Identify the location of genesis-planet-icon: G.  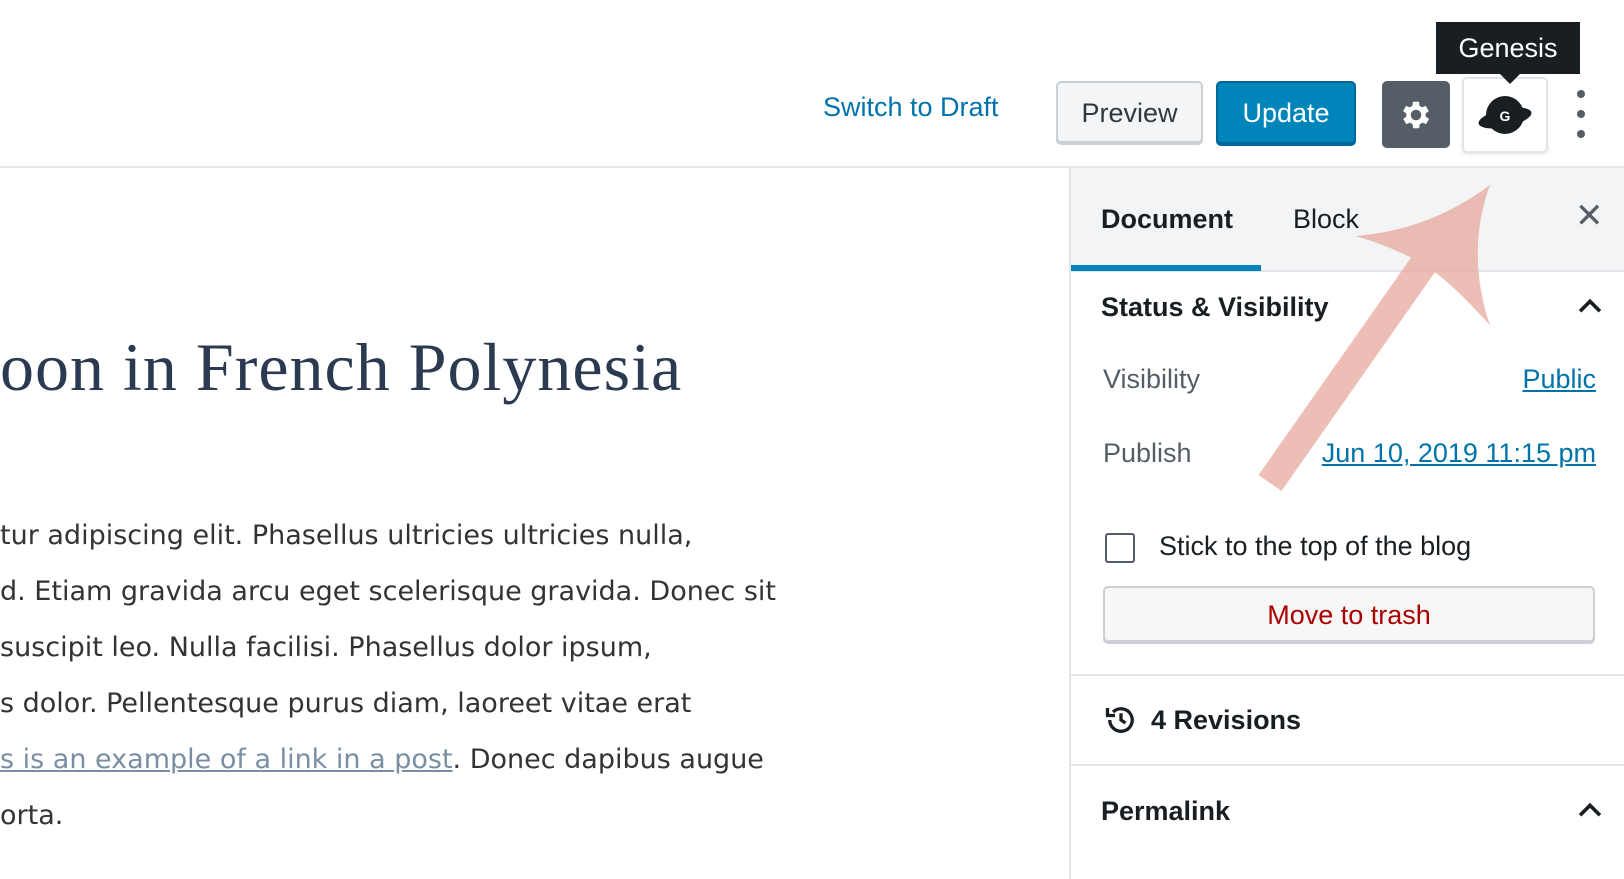
(1505, 115).